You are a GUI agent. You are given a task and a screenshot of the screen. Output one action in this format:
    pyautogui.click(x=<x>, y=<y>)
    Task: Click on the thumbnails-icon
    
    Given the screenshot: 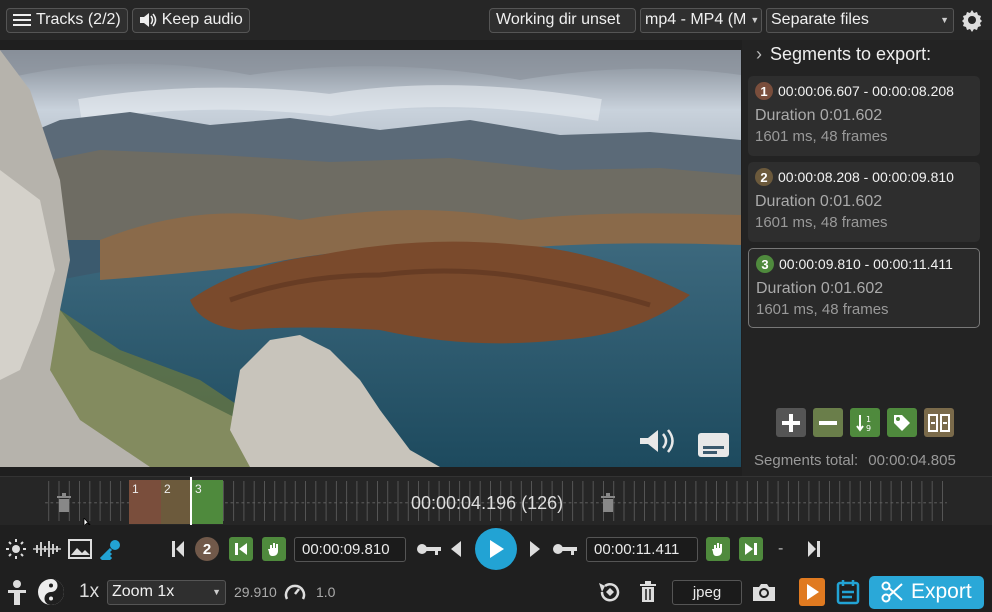 What is the action you would take?
    pyautogui.click(x=80, y=549)
    